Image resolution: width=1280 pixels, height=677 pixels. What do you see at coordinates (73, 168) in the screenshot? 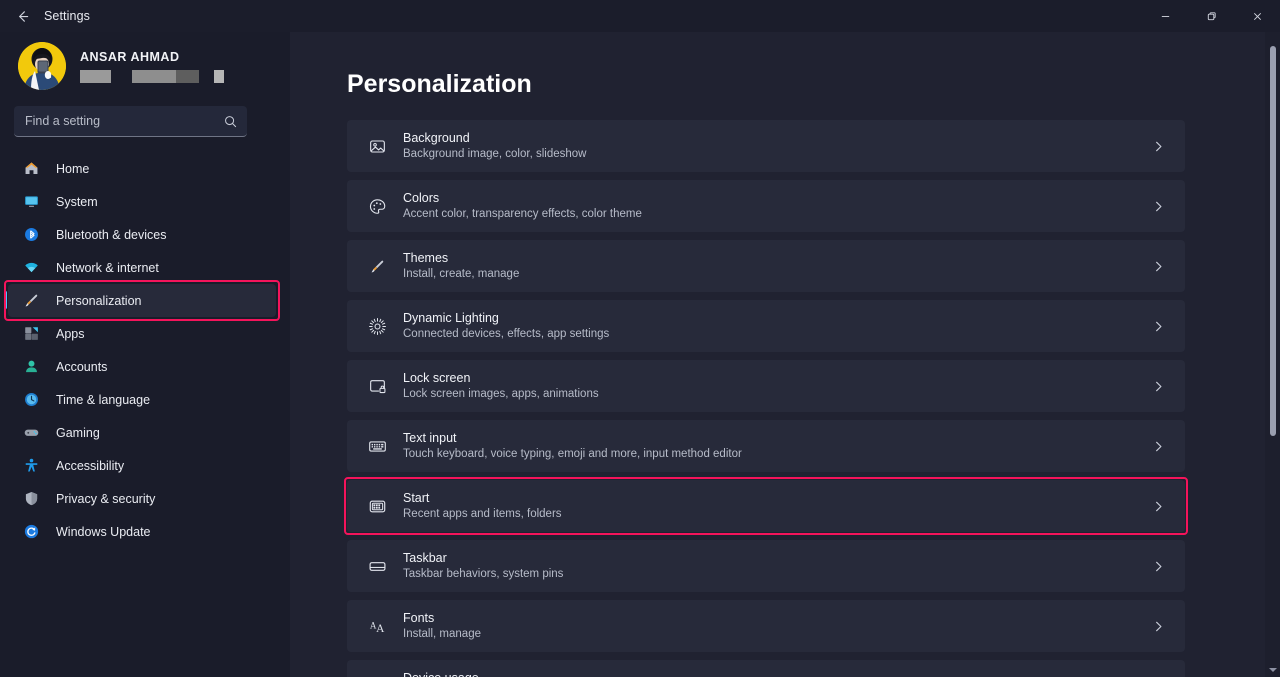
I see `sidebar-item-label: Home` at bounding box center [73, 168].